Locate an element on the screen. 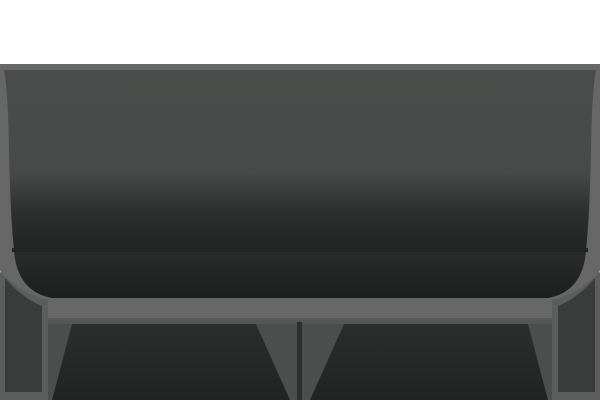 The image size is (600, 400). sofa-foot-left is located at coordinates (171, 362).